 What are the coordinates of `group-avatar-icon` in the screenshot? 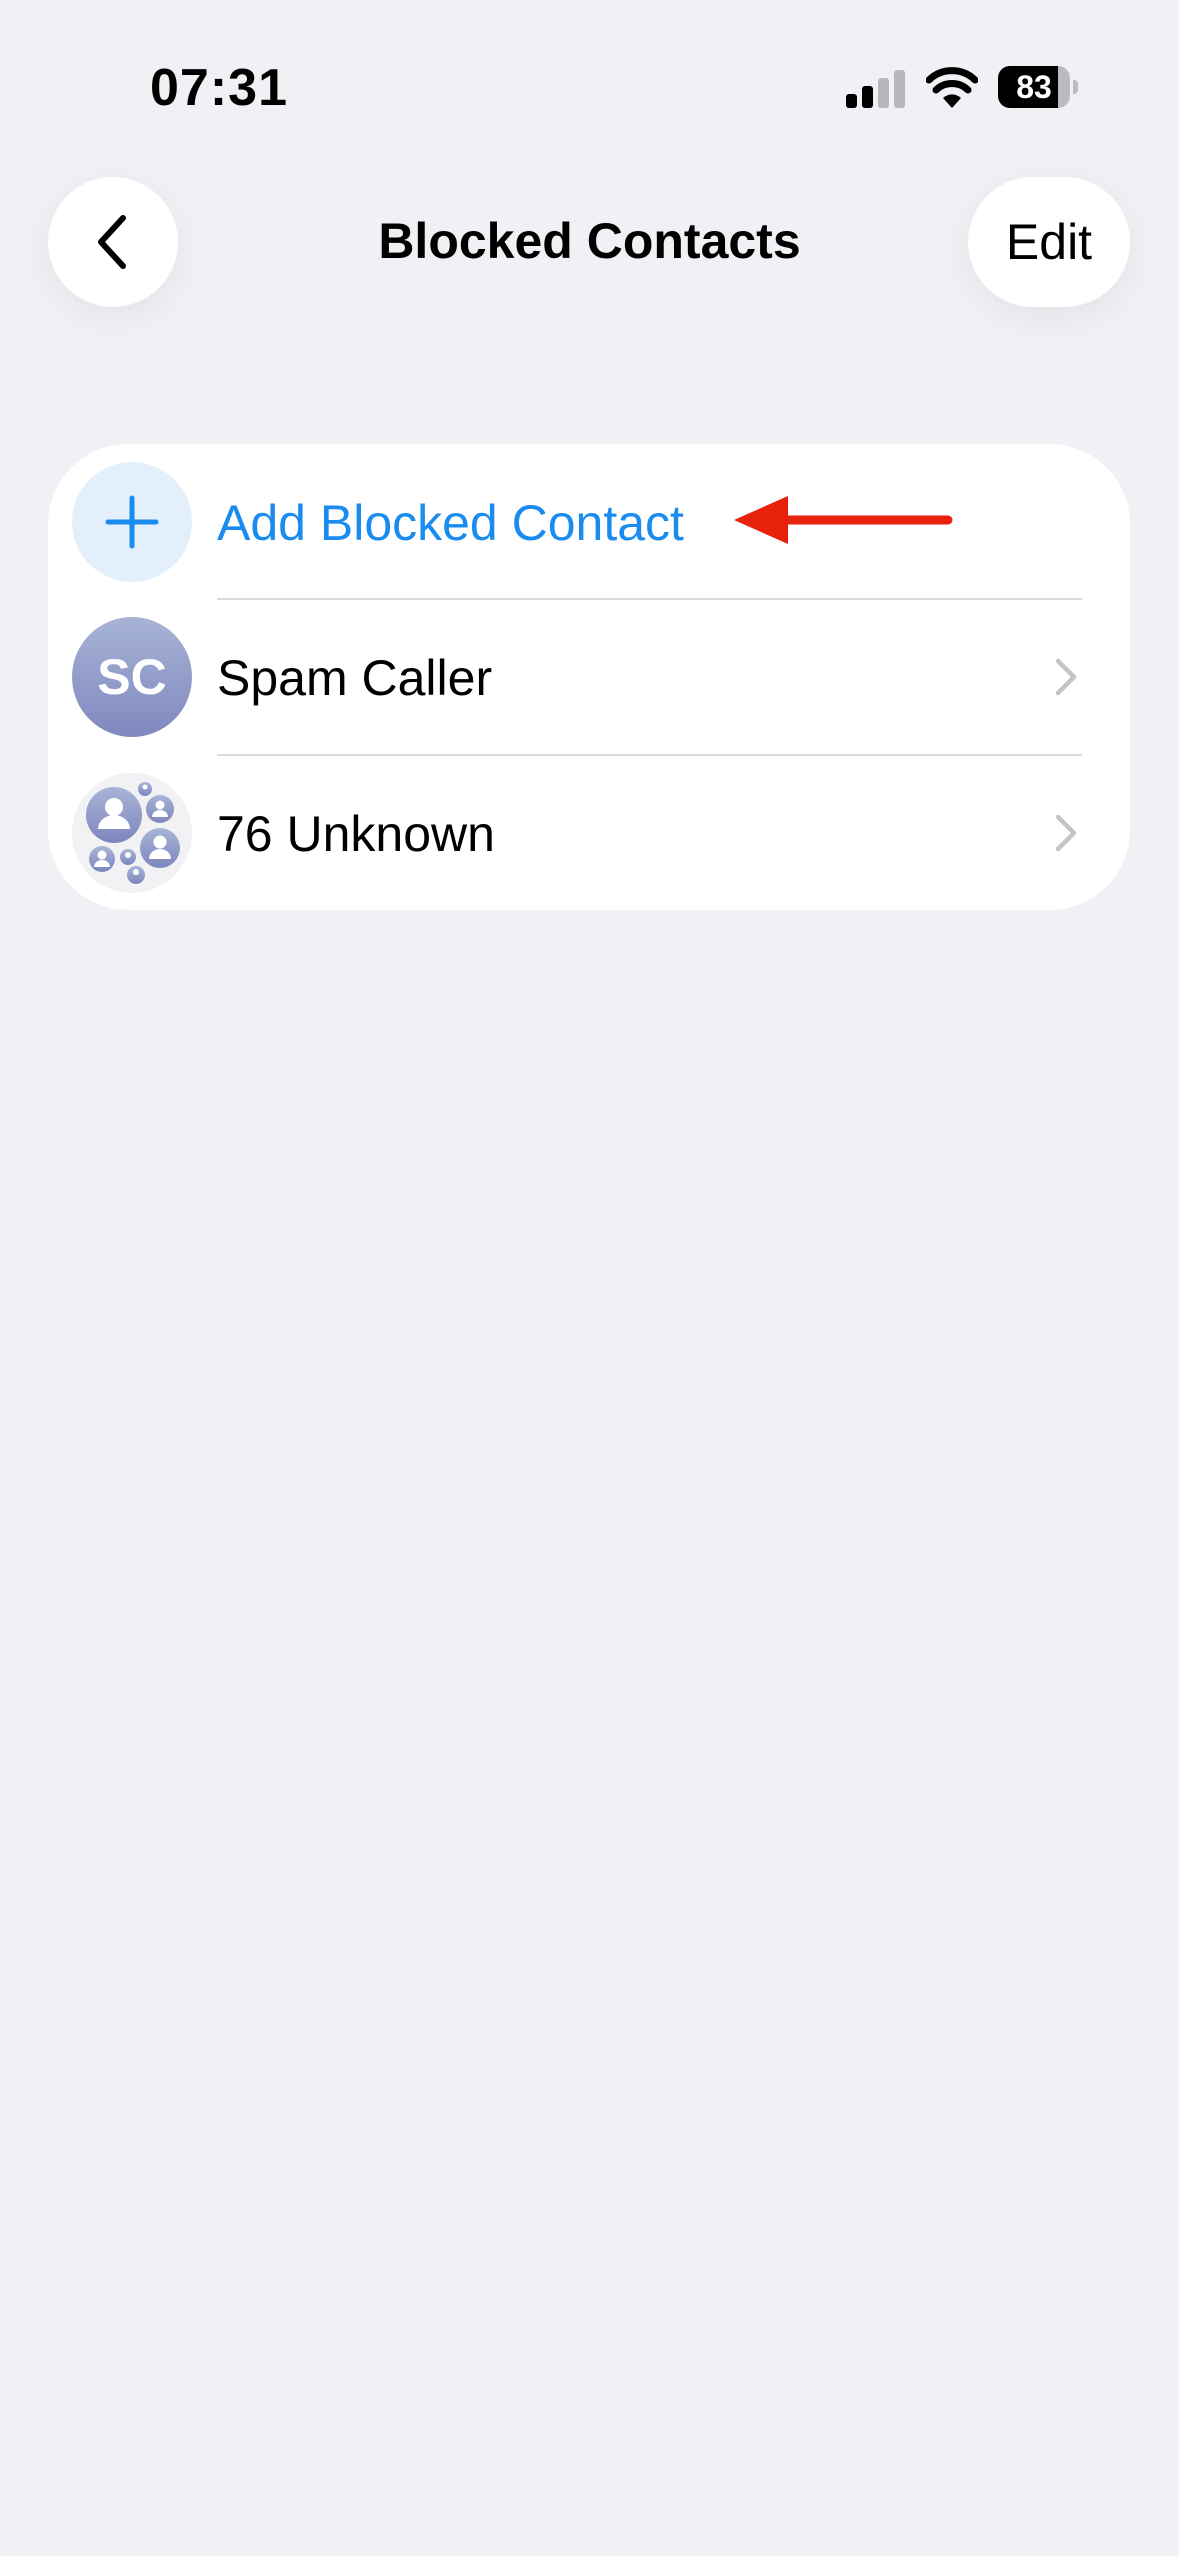 It's located at (132, 833).